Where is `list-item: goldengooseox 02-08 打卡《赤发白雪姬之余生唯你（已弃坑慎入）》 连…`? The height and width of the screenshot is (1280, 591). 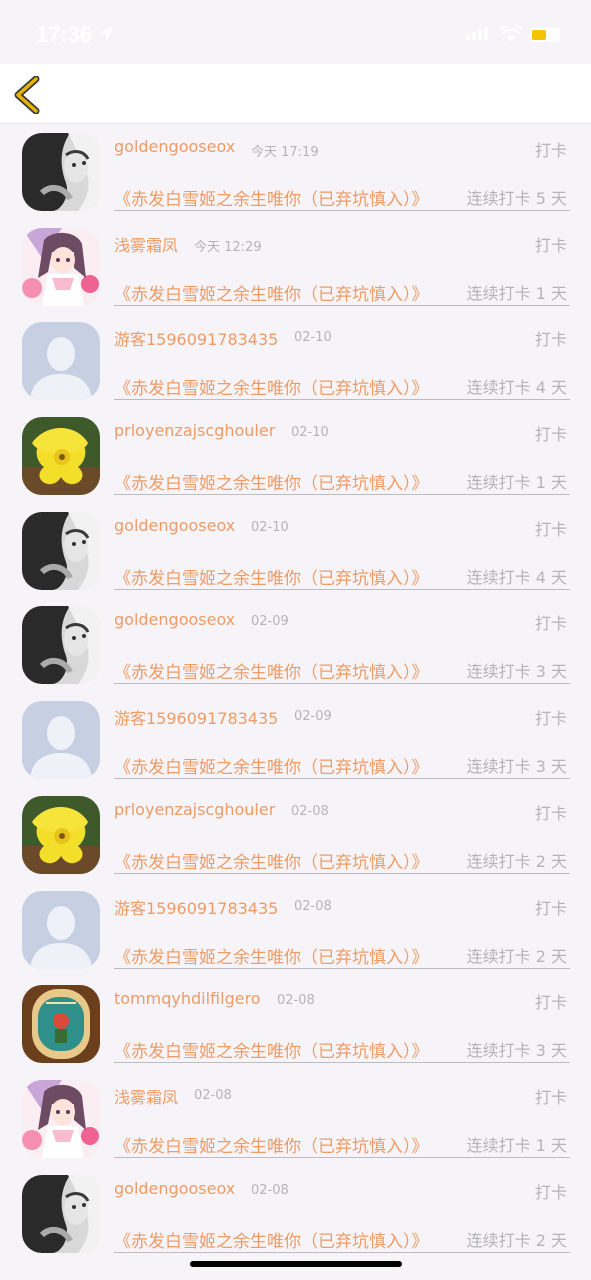 list-item: goldengooseox 02-08 打卡《赤发白雪姬之余生唯你（已弃坑慎入）》 连… is located at coordinates (295, 1214).